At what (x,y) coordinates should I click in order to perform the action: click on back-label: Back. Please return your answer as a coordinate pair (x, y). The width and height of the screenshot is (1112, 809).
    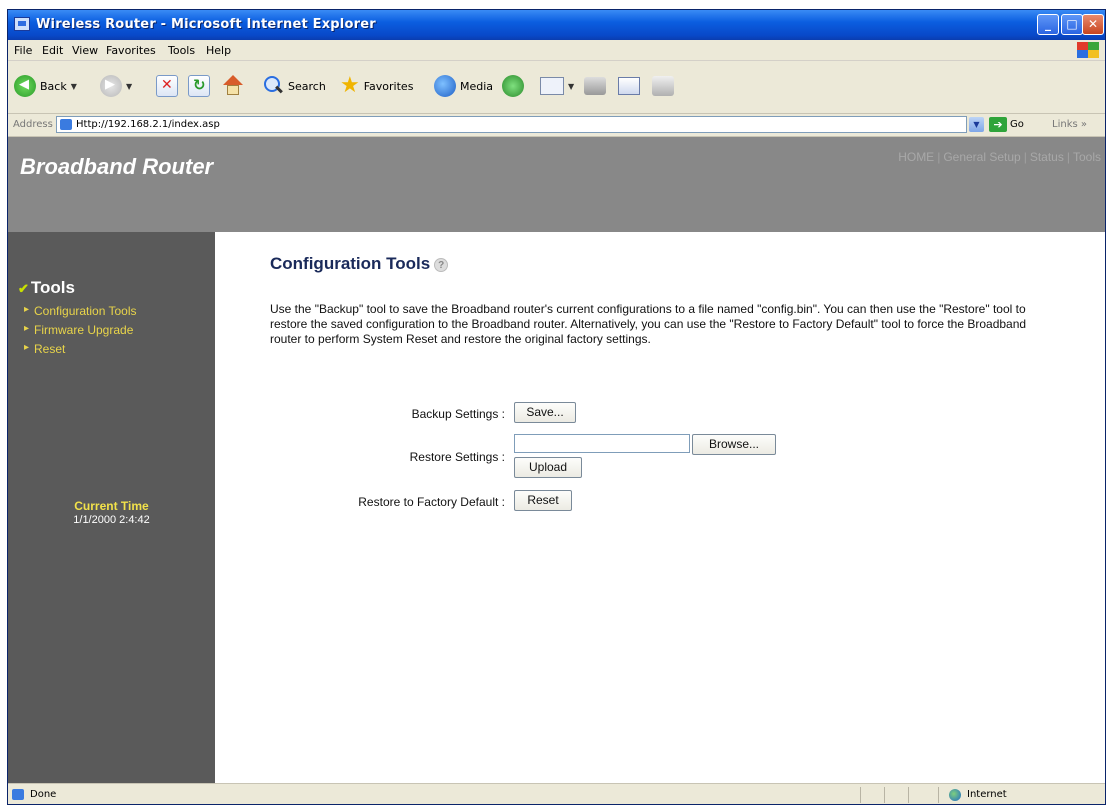
    Looking at the image, I should click on (53, 86).